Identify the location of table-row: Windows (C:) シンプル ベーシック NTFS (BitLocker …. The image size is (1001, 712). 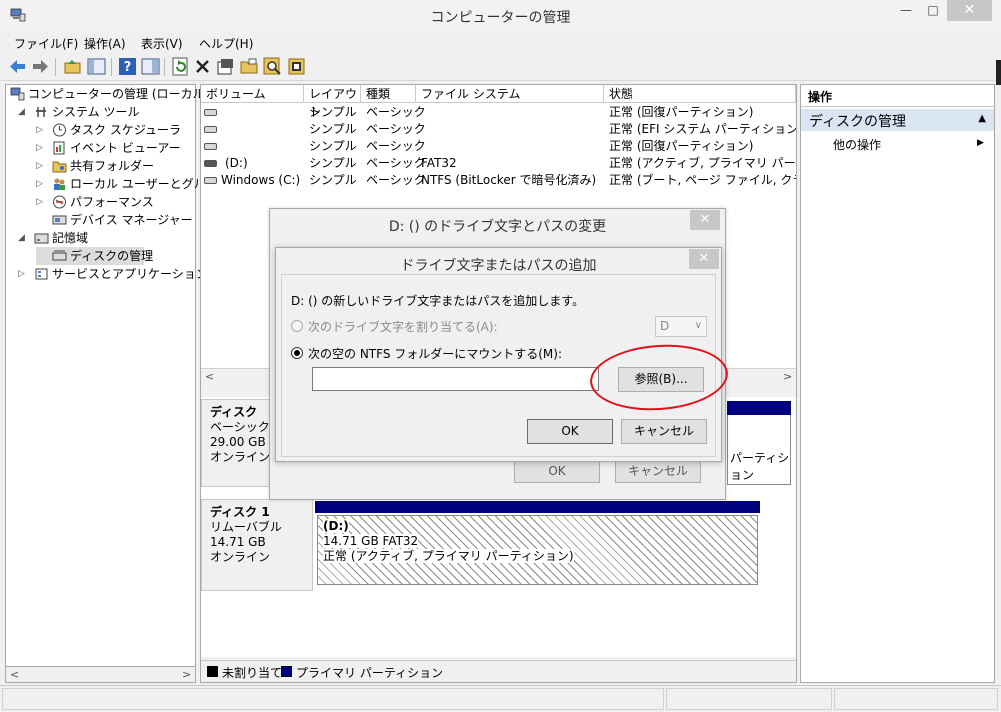
(498, 180).